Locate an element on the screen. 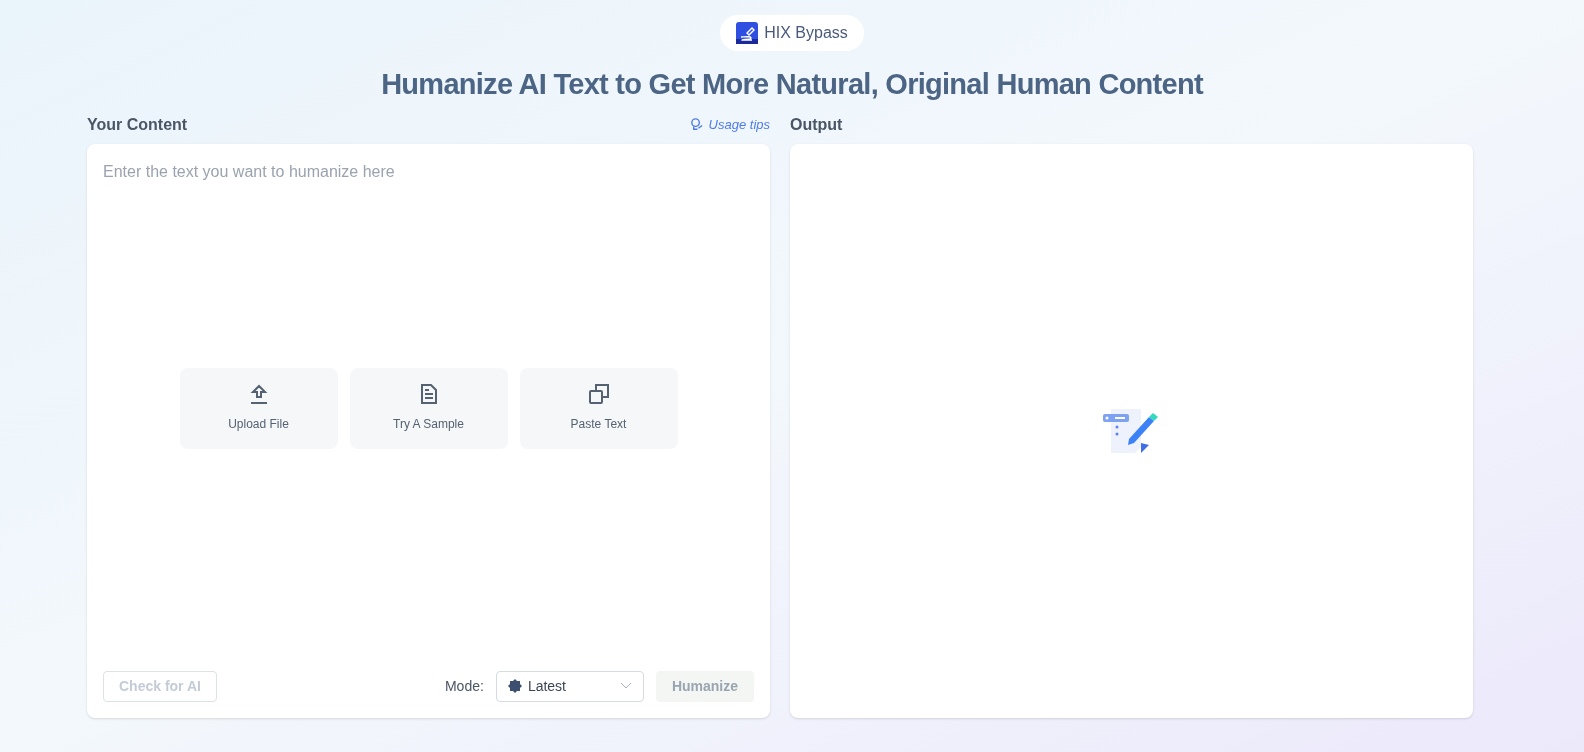 Image resolution: width=1584 pixels, height=752 pixels. action-tile: Try A Sample is located at coordinates (428, 408).